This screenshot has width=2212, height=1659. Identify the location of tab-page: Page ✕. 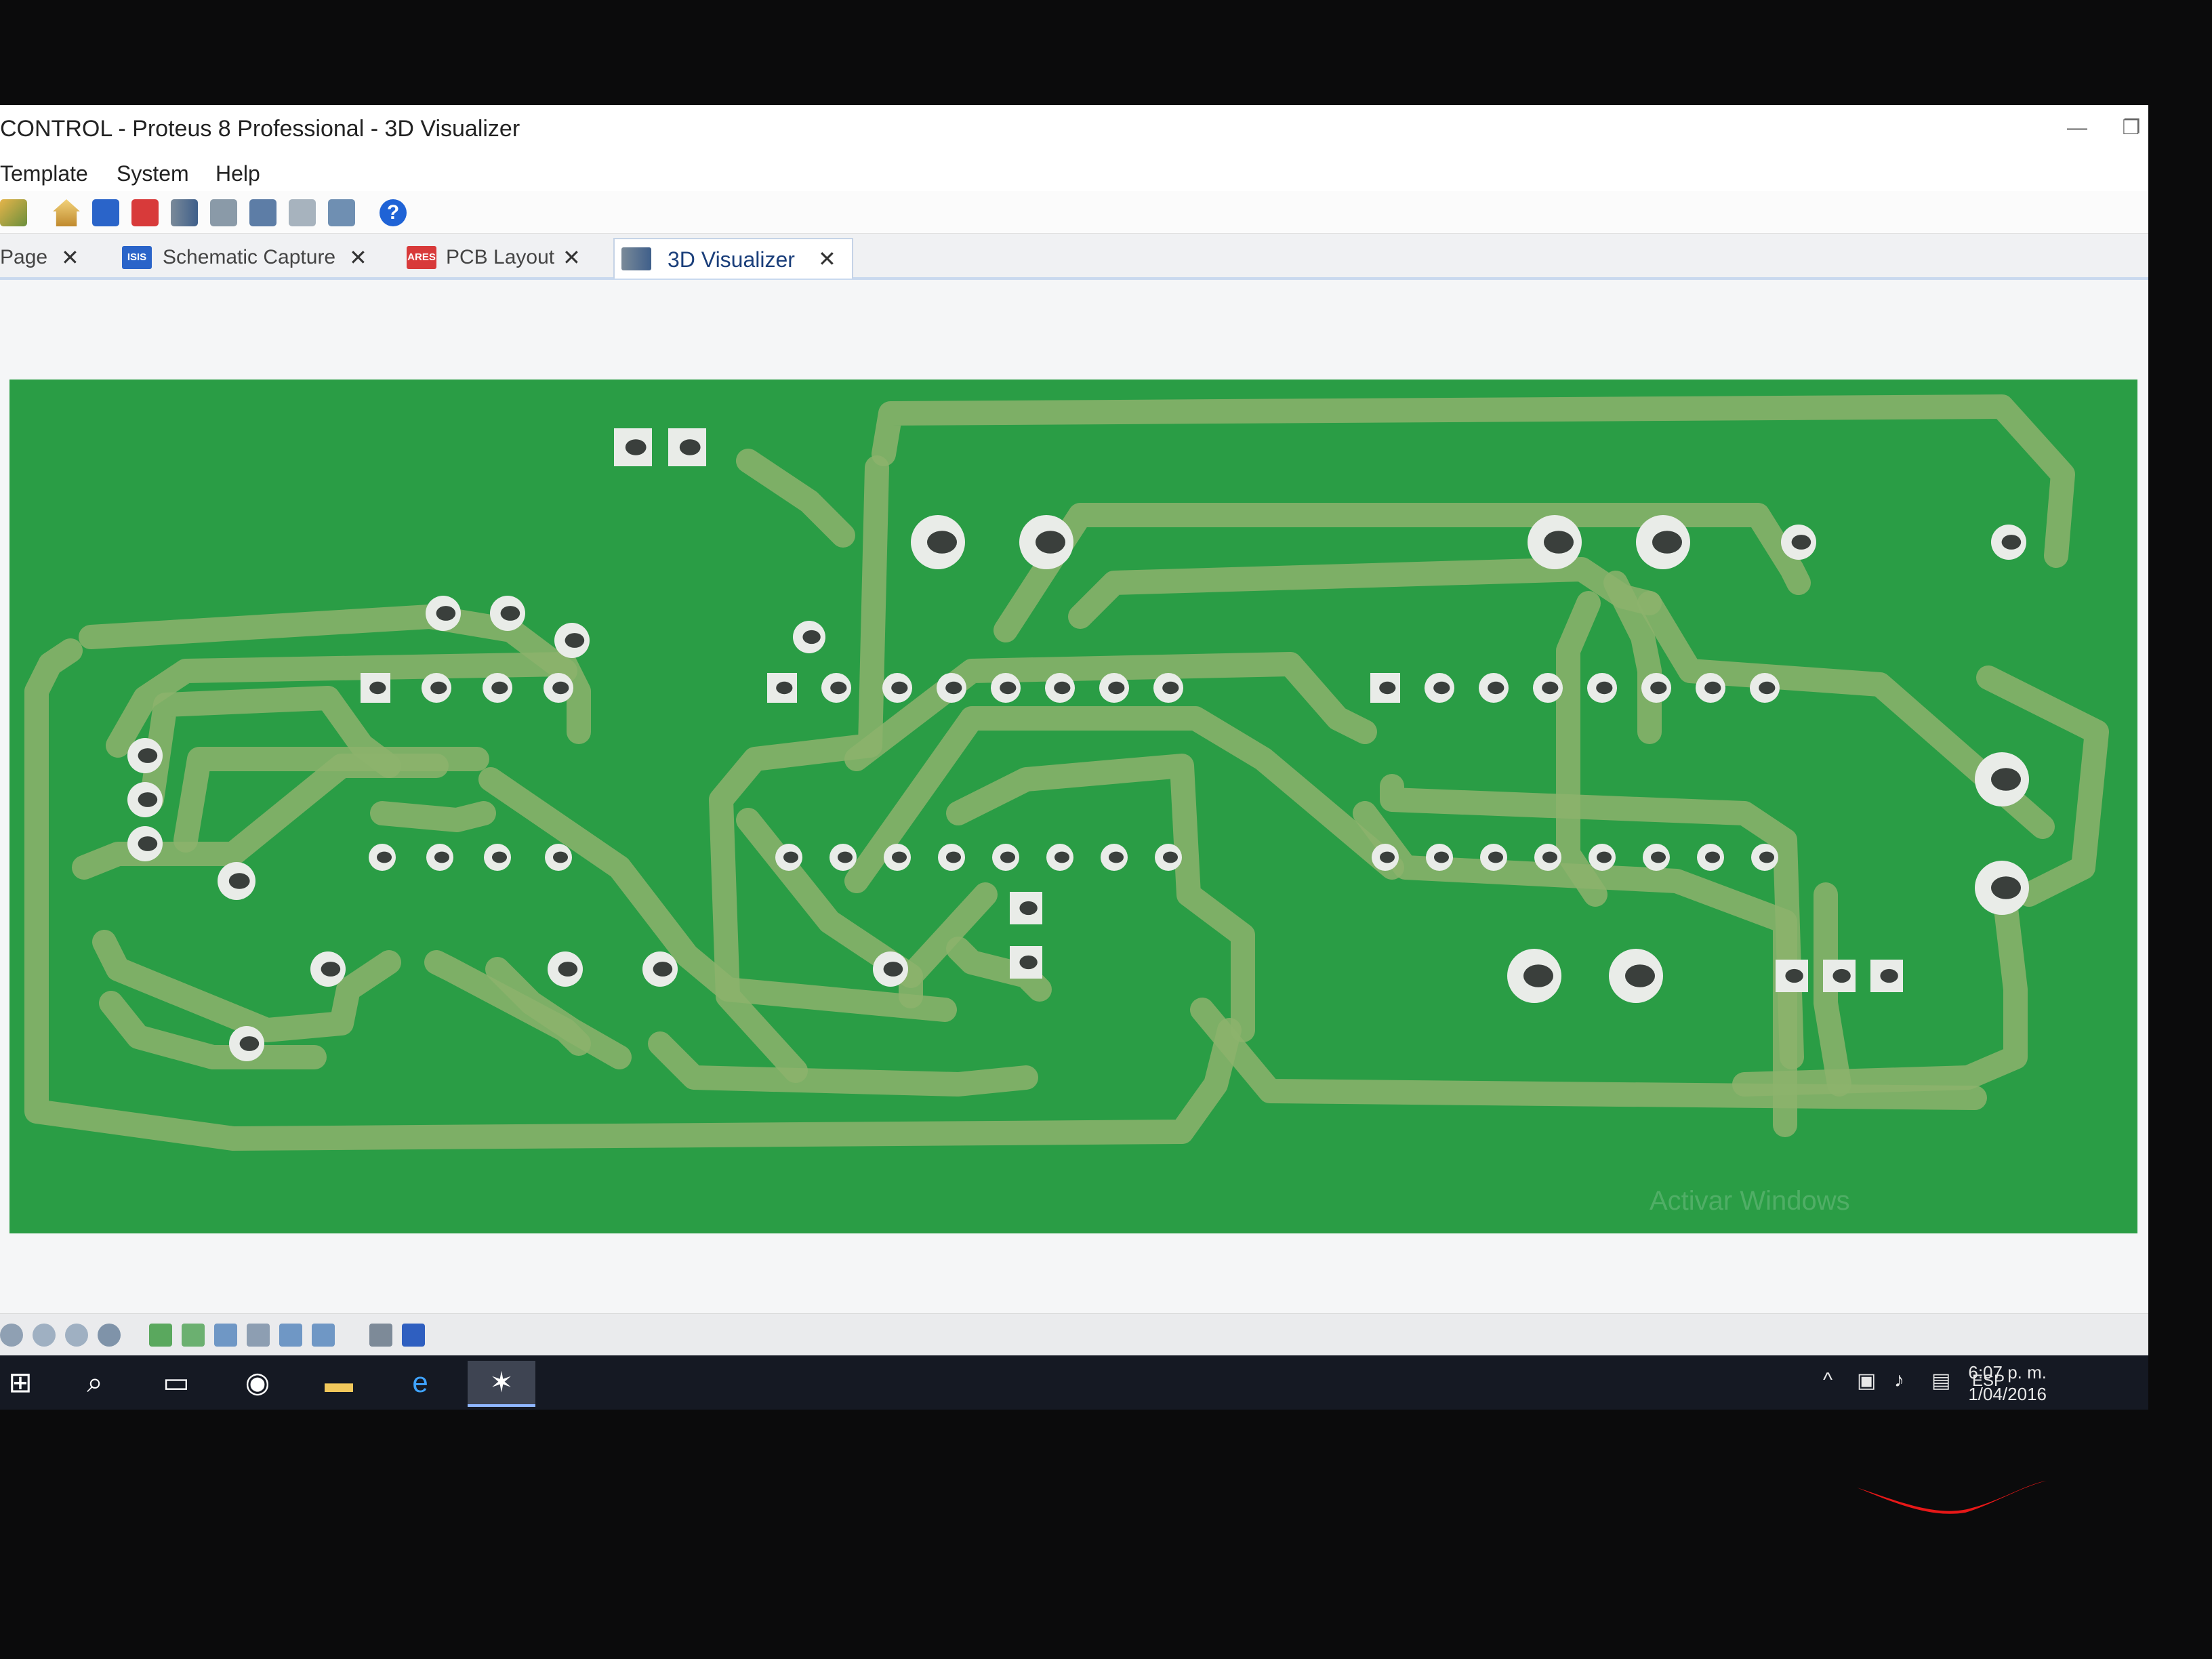
(51, 257).